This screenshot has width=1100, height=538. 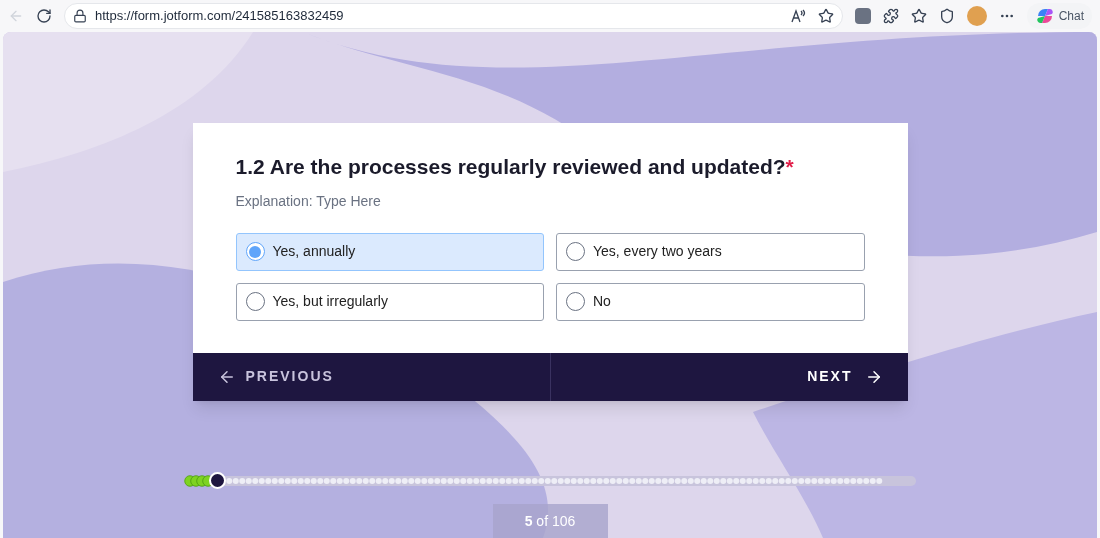 What do you see at coordinates (890, 16) in the screenshot?
I see `extensions-icon` at bounding box center [890, 16].